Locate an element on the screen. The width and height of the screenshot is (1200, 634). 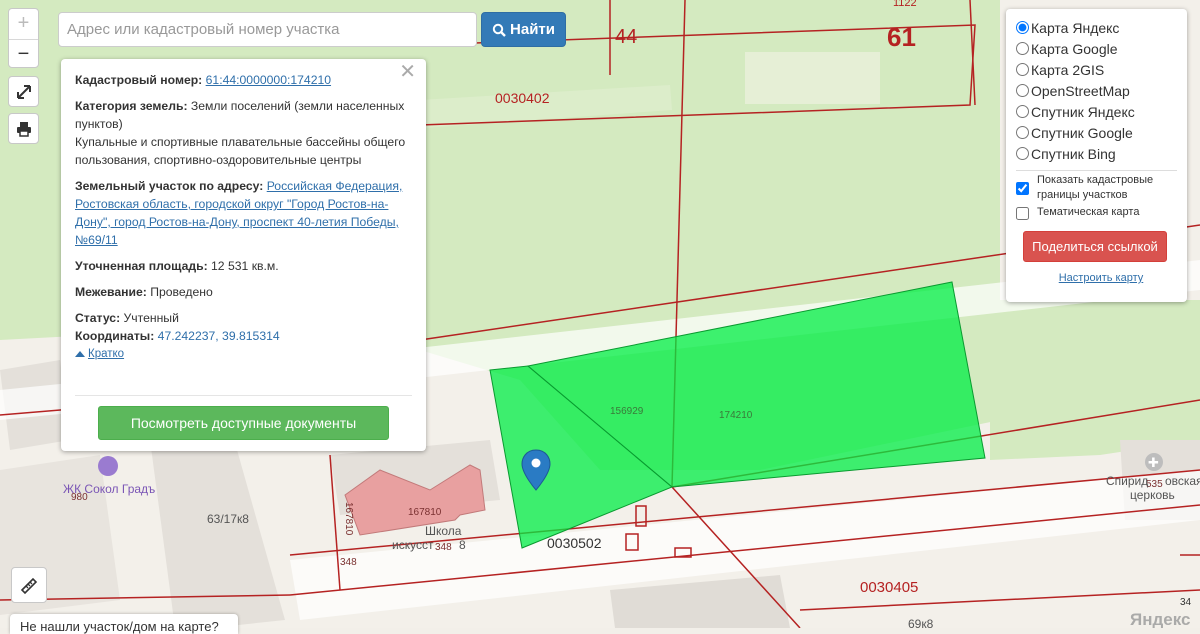
label-parcel-174210: 174210 is located at coordinates (736, 415).